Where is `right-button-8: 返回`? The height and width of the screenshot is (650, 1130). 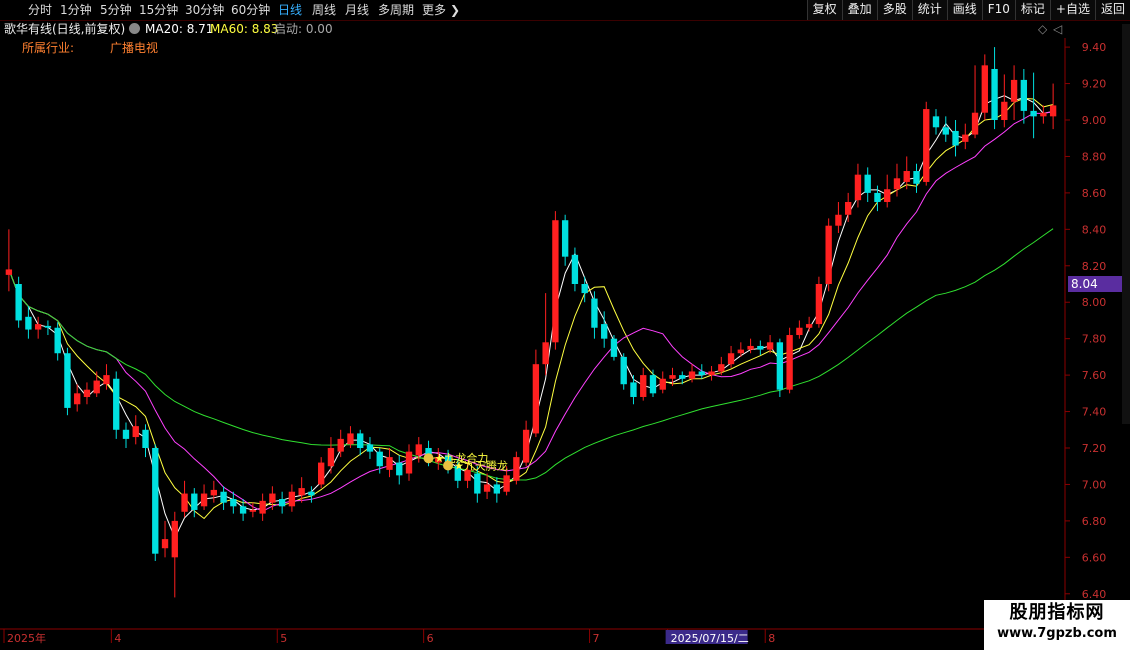 right-button-8: 返回 is located at coordinates (1112, 10).